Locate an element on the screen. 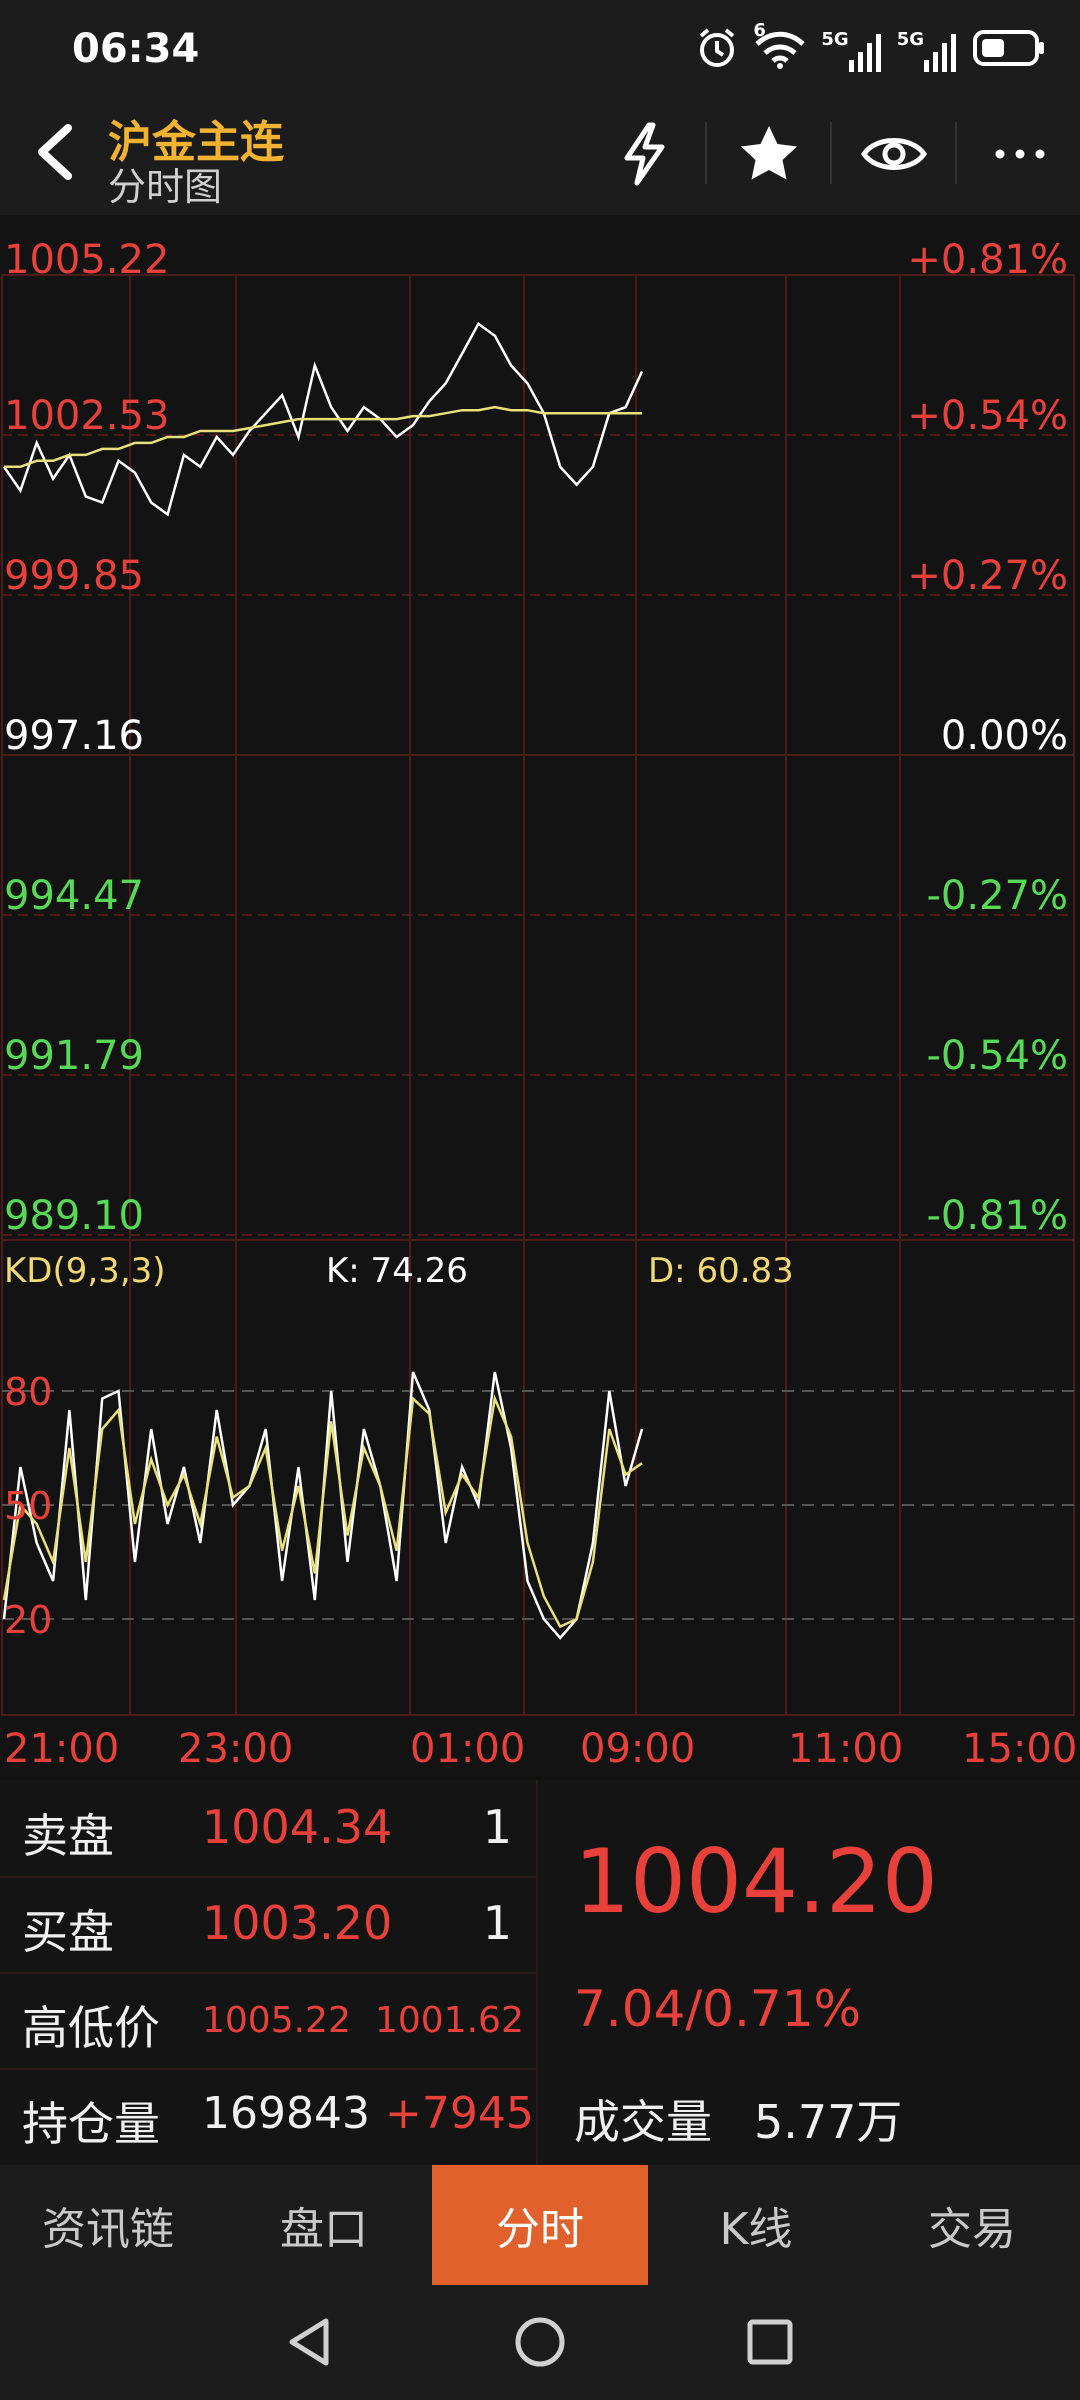 This screenshot has height=2400, width=1080. kd-title: KD(9,3,3) is located at coordinates (85, 1271).